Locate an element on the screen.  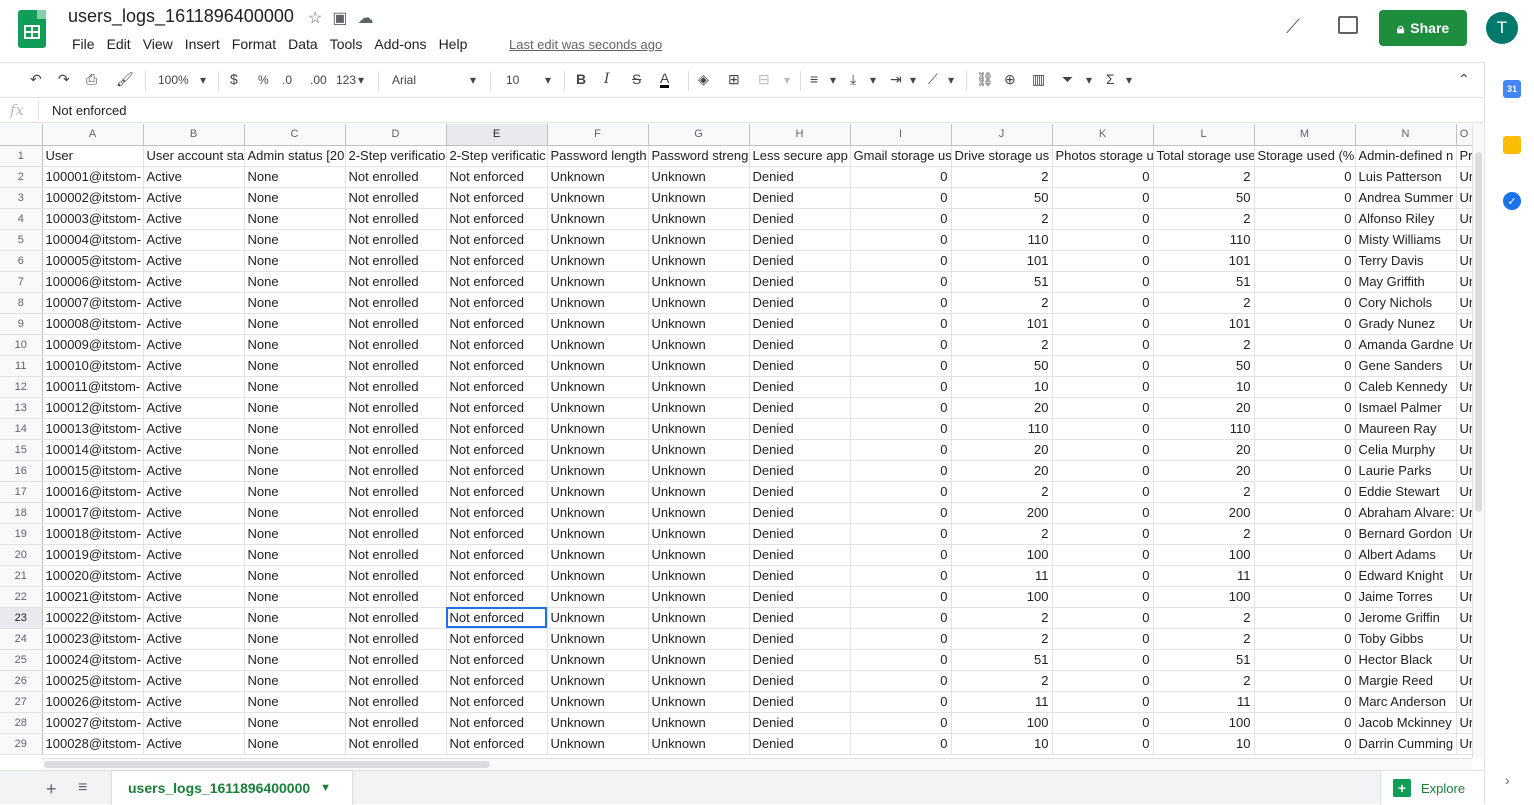
cell-a1: User is located at coordinates (93, 156).